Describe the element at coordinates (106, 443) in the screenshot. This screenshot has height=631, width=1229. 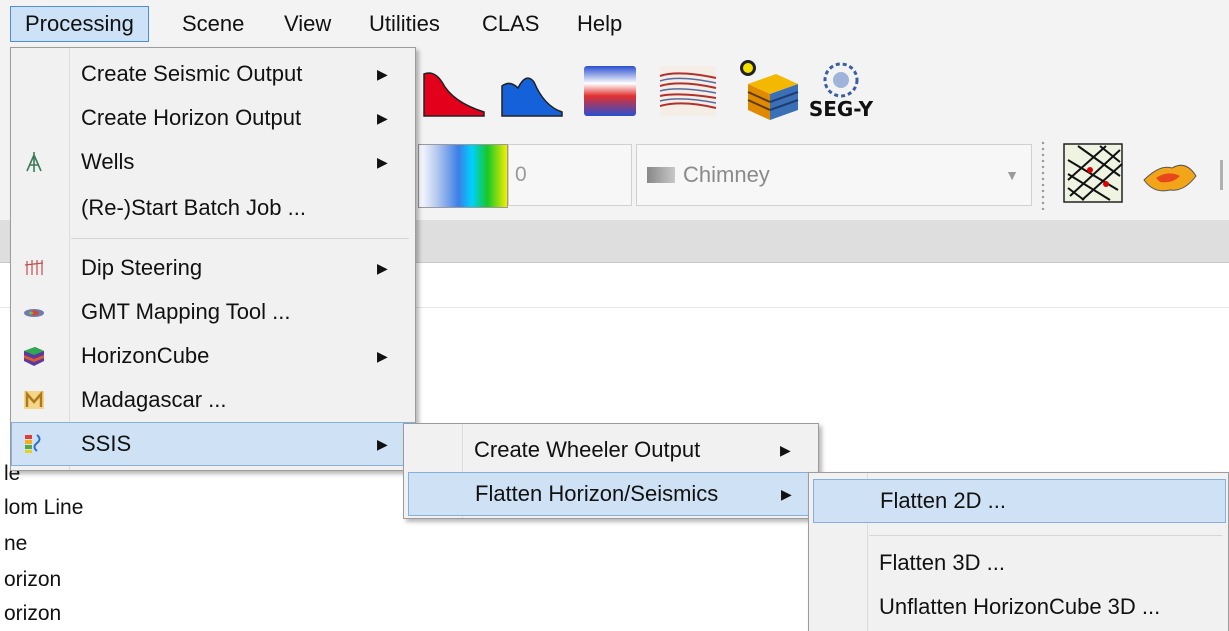
I see `menu-item-label: SSIS` at that location.